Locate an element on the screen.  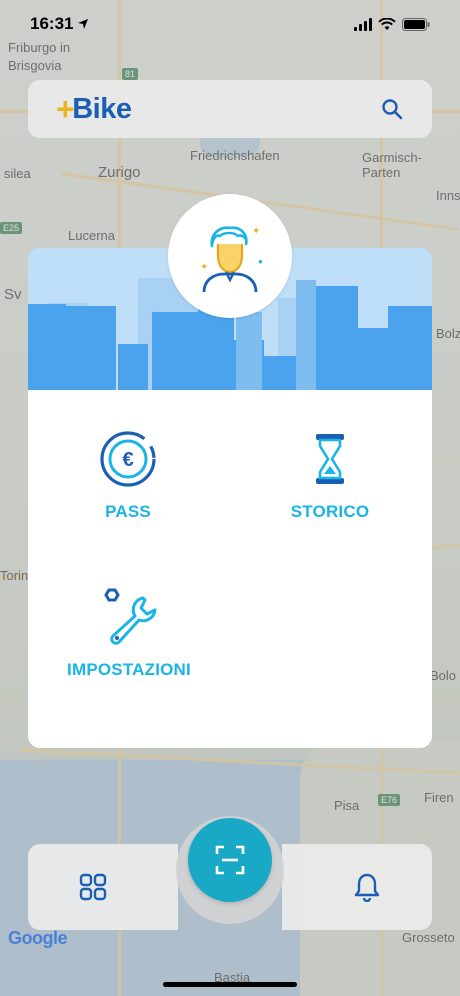
menu-label-impostazioni: IMPOSTAZIONI is located at coordinates (129, 669).